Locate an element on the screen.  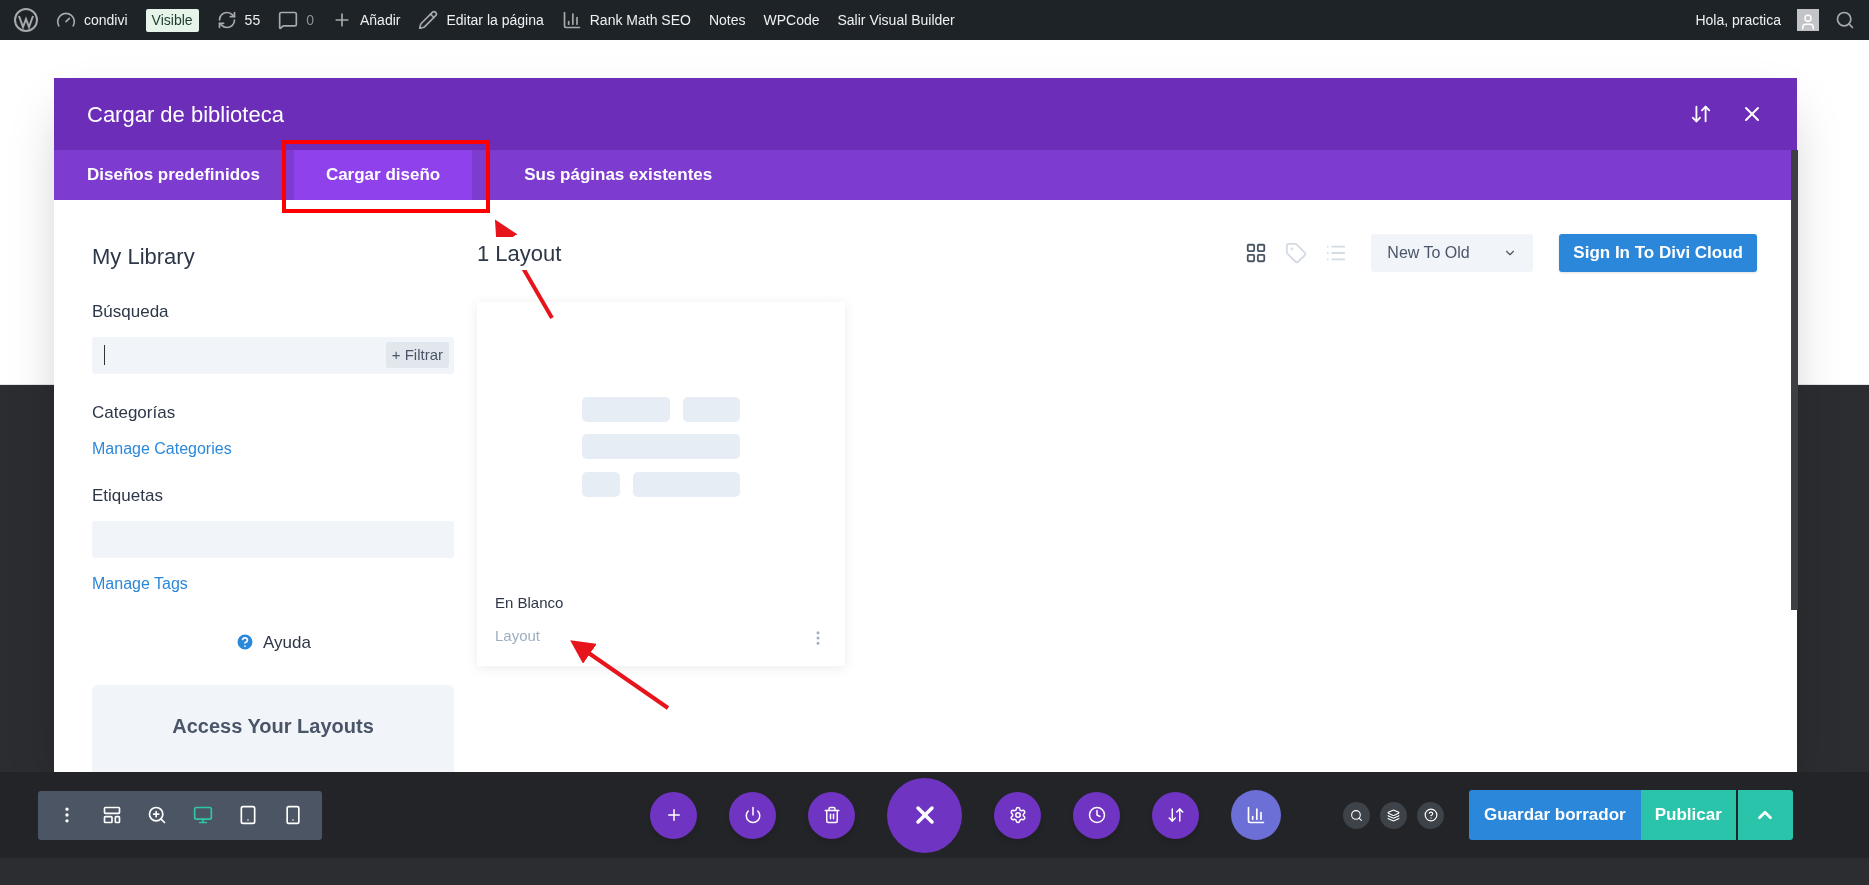
zoom-icon is located at coordinates (157, 815).